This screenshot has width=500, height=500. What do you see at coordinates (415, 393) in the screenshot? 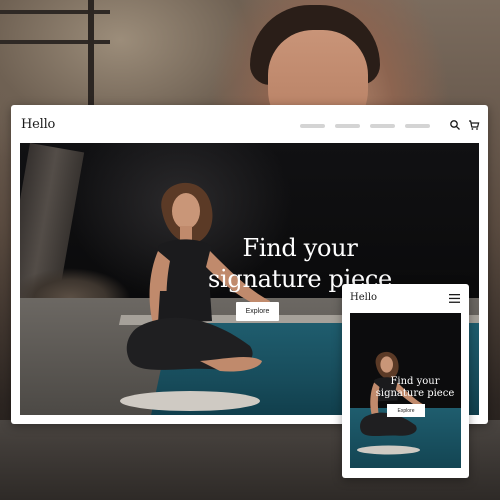
I see `mobile-hero-headline-line-2: signature piece` at bounding box center [415, 393].